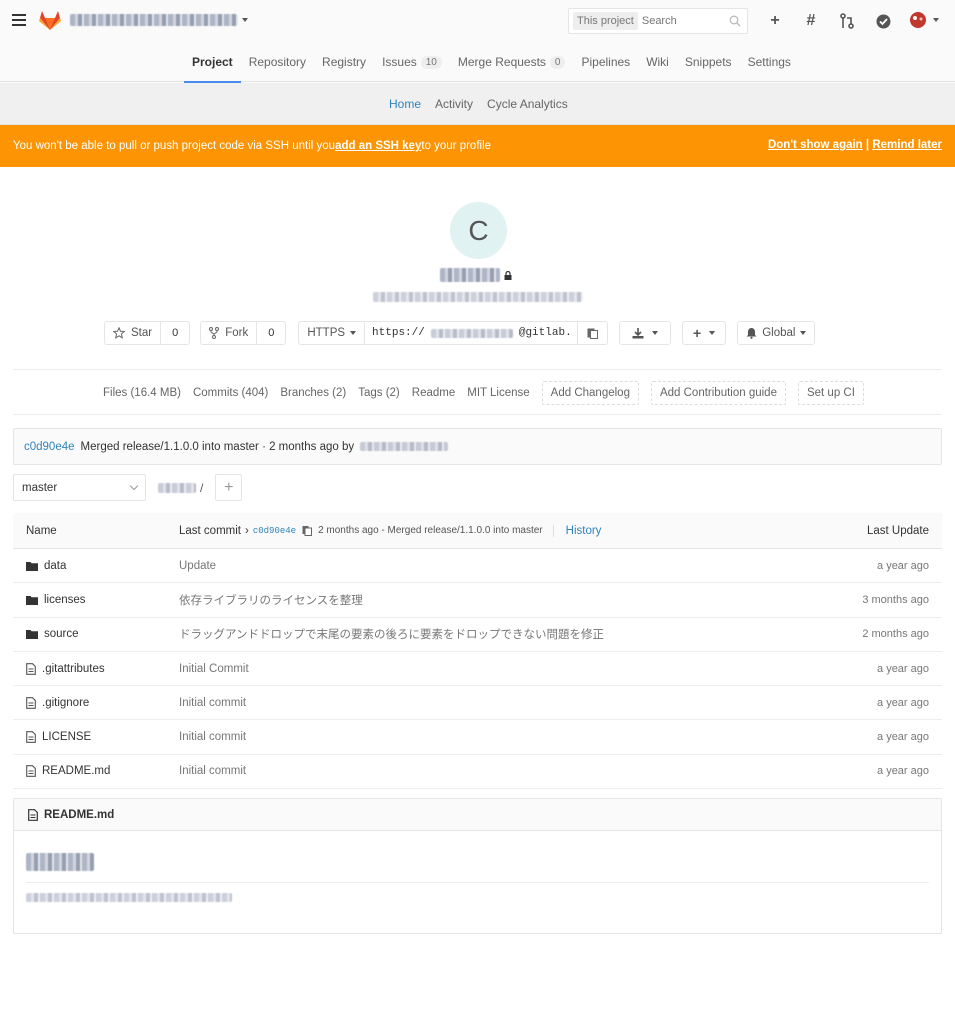 This screenshot has width=955, height=1024. I want to click on subnav-tab-cycle-analytics: Cycle Analytics, so click(527, 104).